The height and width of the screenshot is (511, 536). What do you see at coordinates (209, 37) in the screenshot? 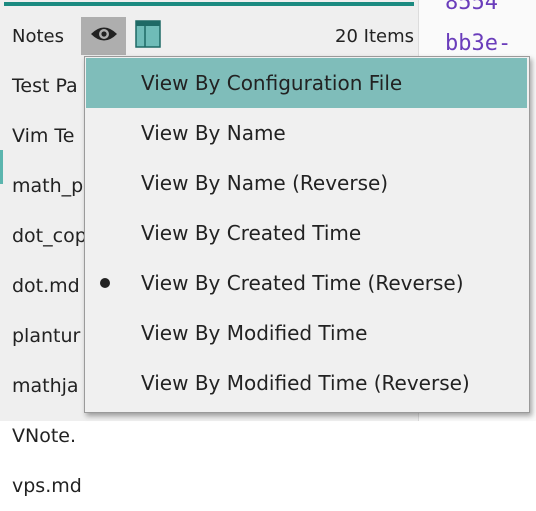
I see `notes-header: Notes 20 Items` at bounding box center [209, 37].